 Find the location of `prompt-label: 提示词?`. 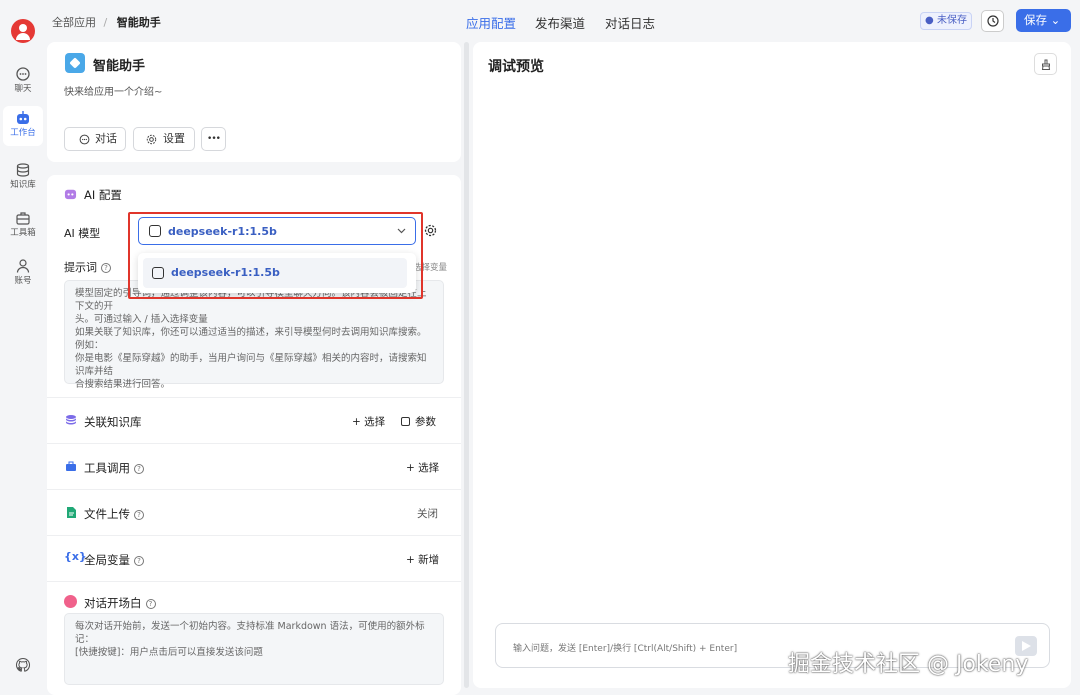

prompt-label: 提示词? is located at coordinates (87, 267).